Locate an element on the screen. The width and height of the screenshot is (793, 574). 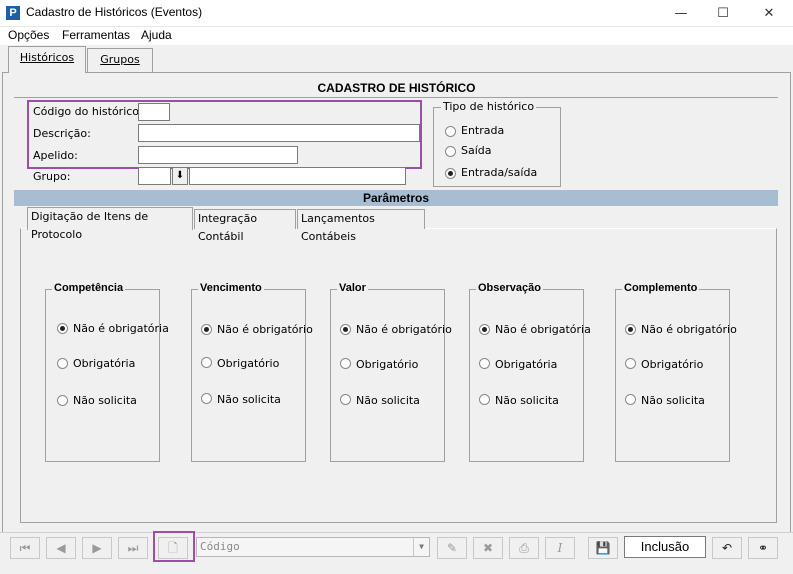
next-record-button: ▶ is located at coordinates (97, 548).